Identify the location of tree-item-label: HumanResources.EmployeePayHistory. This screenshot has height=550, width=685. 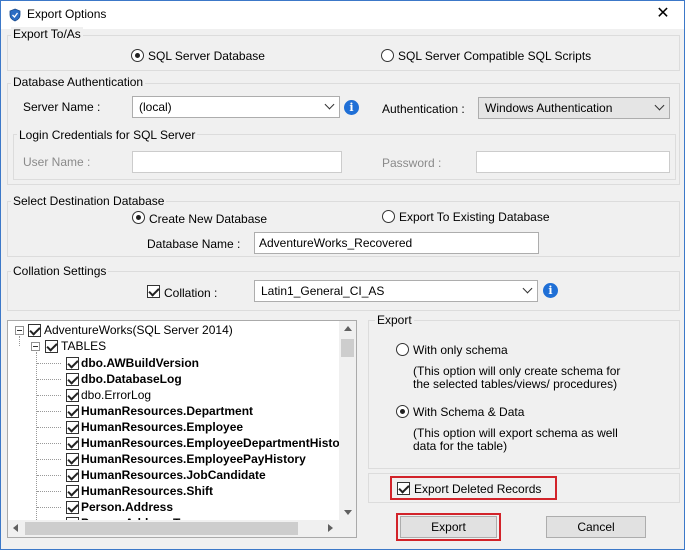
(193, 459).